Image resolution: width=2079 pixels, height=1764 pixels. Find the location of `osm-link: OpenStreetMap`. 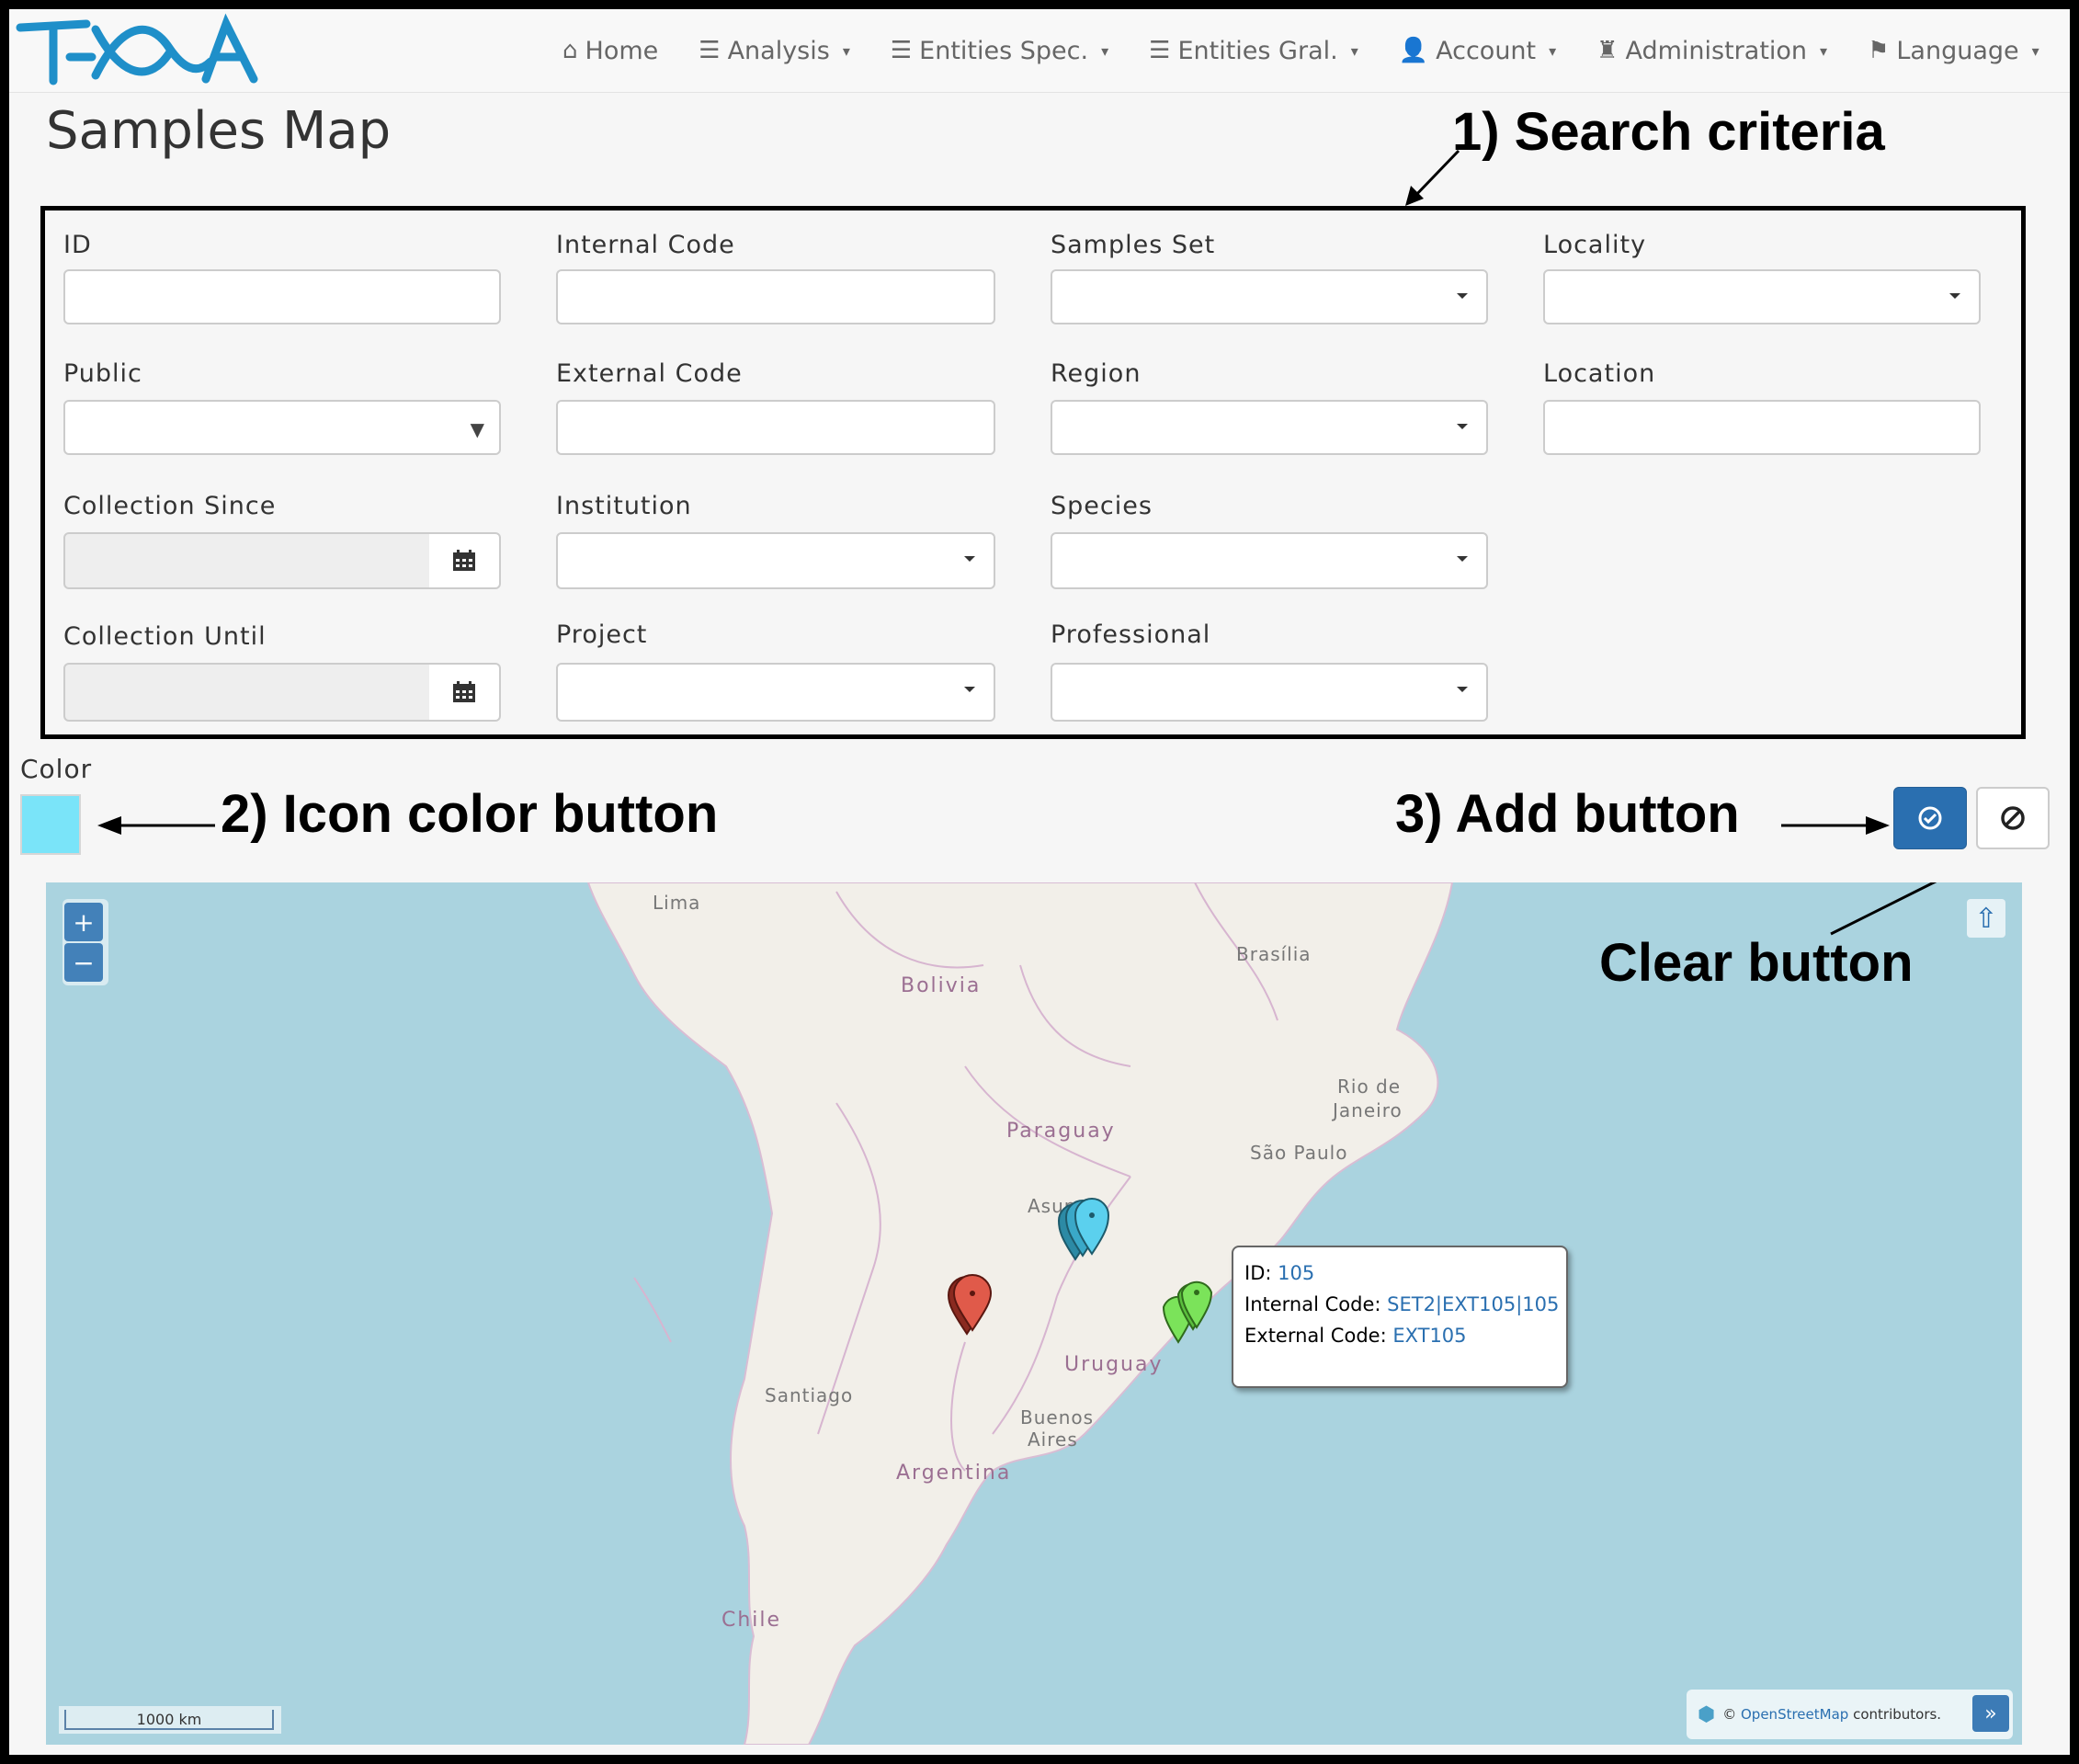

osm-link: OpenStreetMap is located at coordinates (1795, 1714).